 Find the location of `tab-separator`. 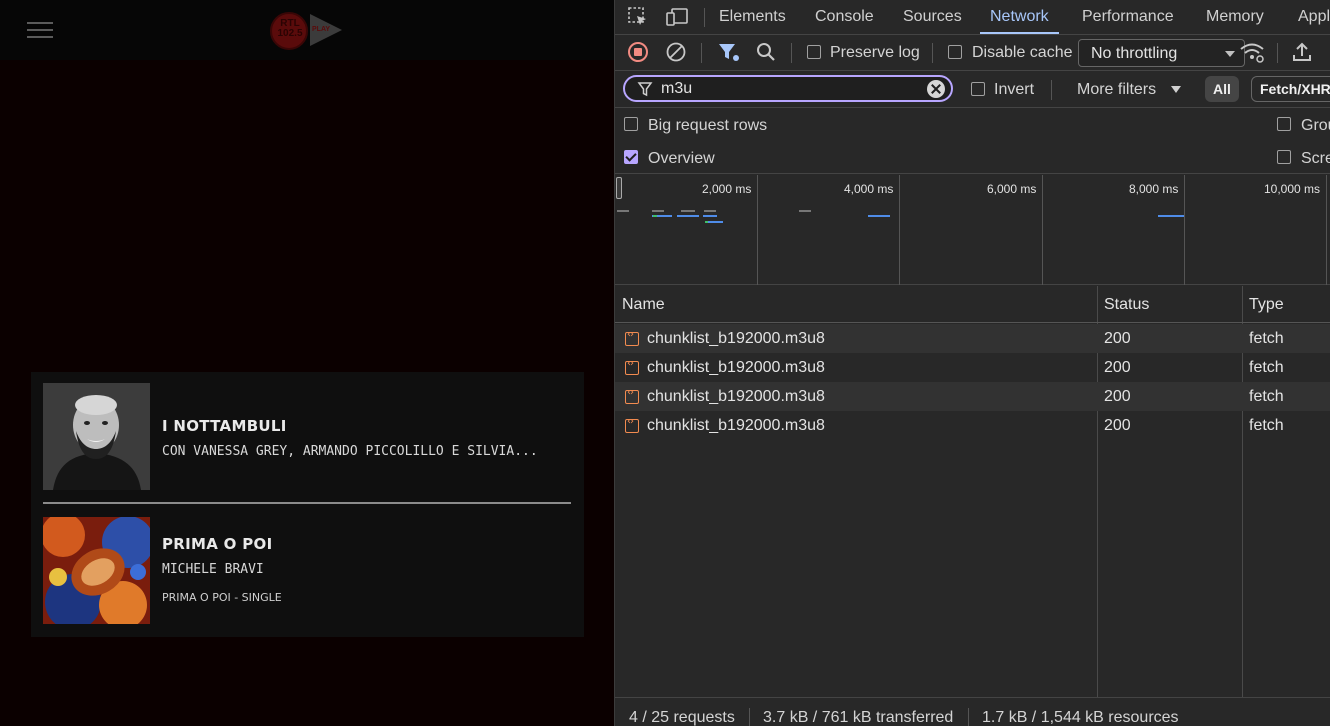

tab-separator is located at coordinates (704, 17).